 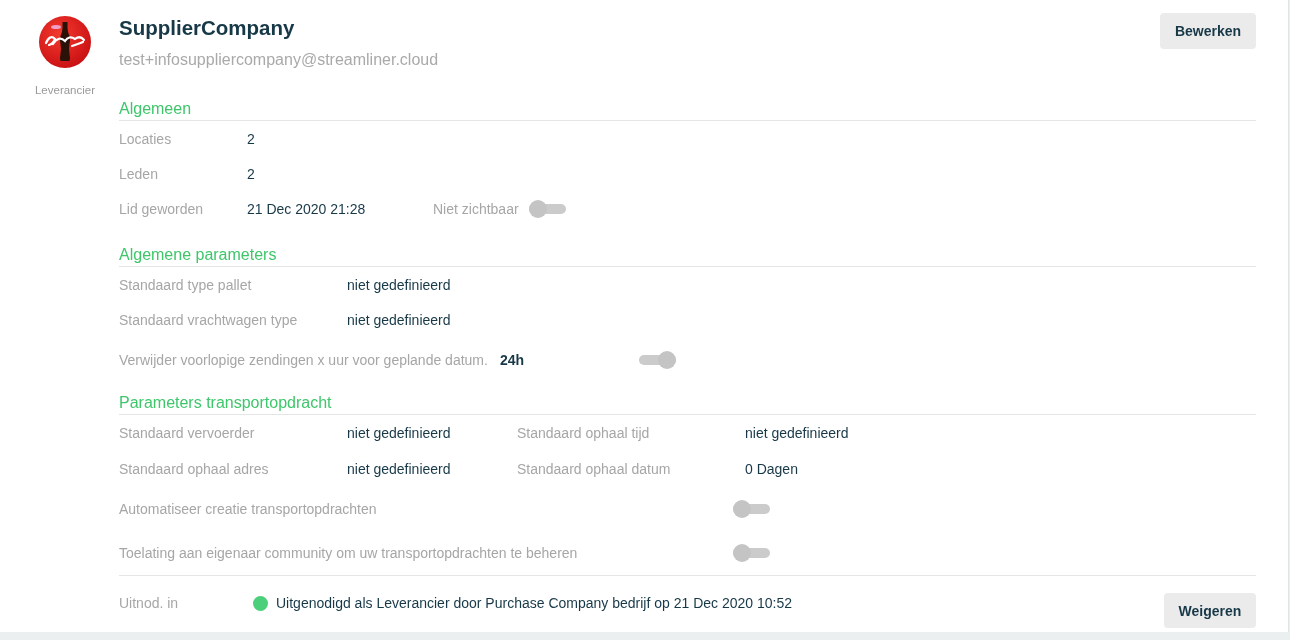 I want to click on invitation-label: Uitnod. in, so click(x=149, y=603).